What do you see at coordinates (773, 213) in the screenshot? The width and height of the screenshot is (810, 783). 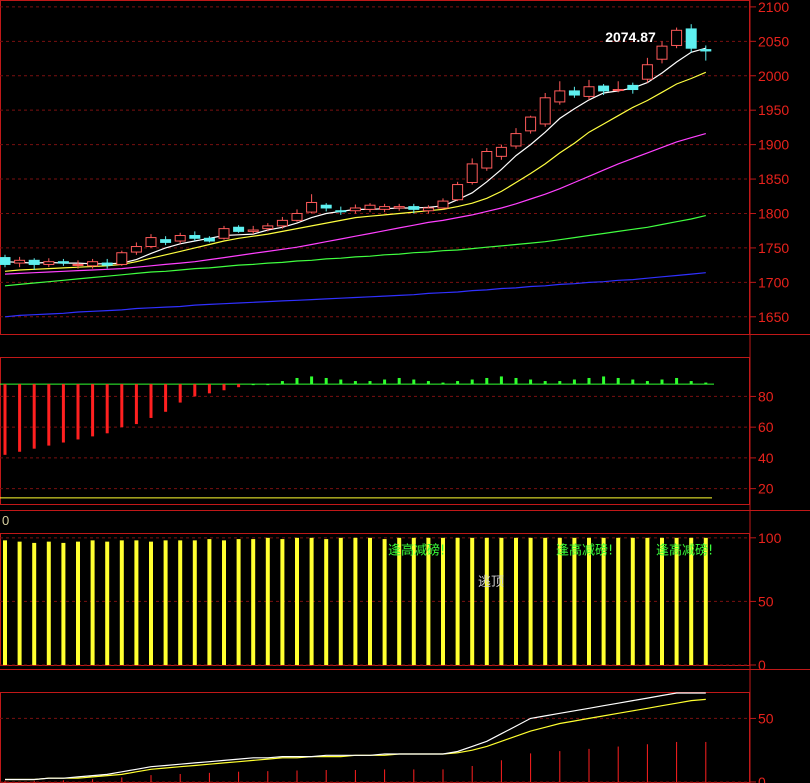 I see `y-tick-label: 1800` at bounding box center [773, 213].